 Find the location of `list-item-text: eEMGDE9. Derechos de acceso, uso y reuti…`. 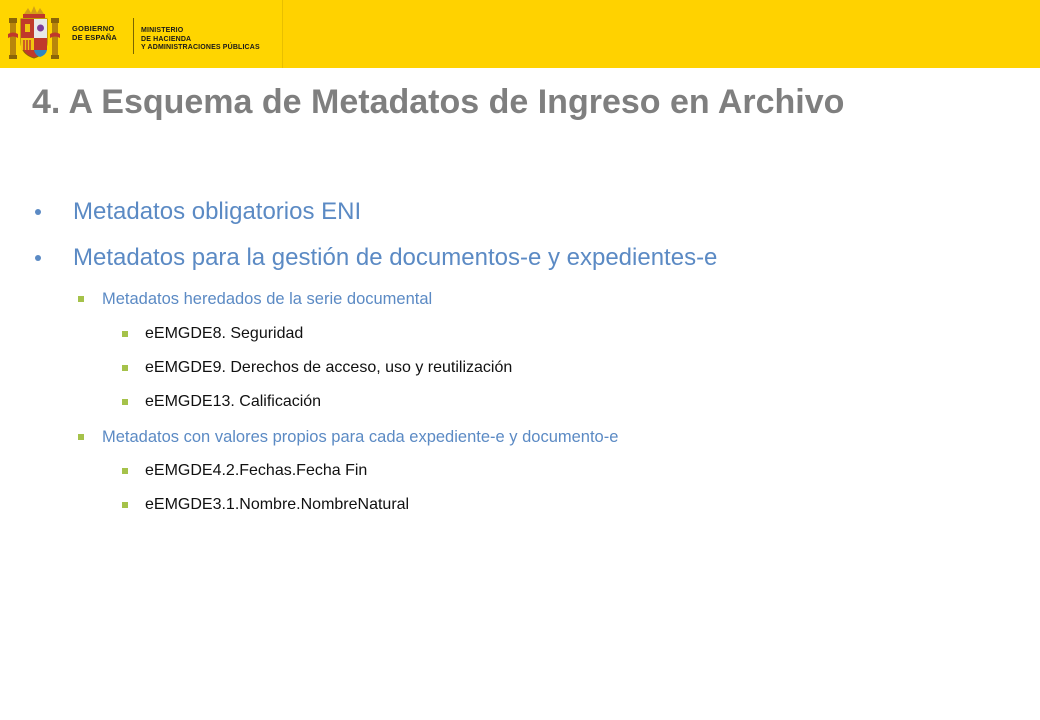

list-item-text: eEMGDE9. Derechos de acceso, uso y reuti… is located at coordinates (329, 367).